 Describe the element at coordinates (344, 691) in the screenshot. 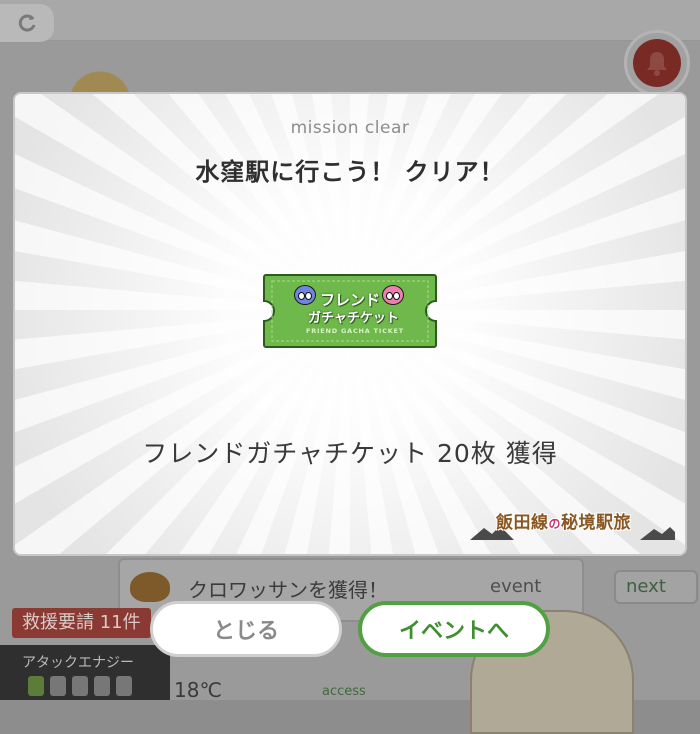

I see `access-label: access` at that location.